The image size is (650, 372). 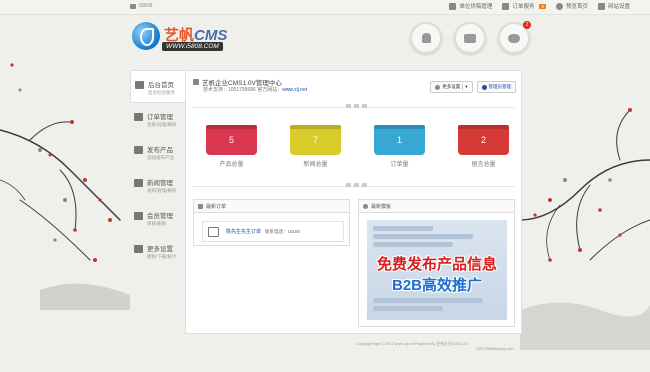 I want to click on ink-branch-right-decoration, so click(x=585, y=229).